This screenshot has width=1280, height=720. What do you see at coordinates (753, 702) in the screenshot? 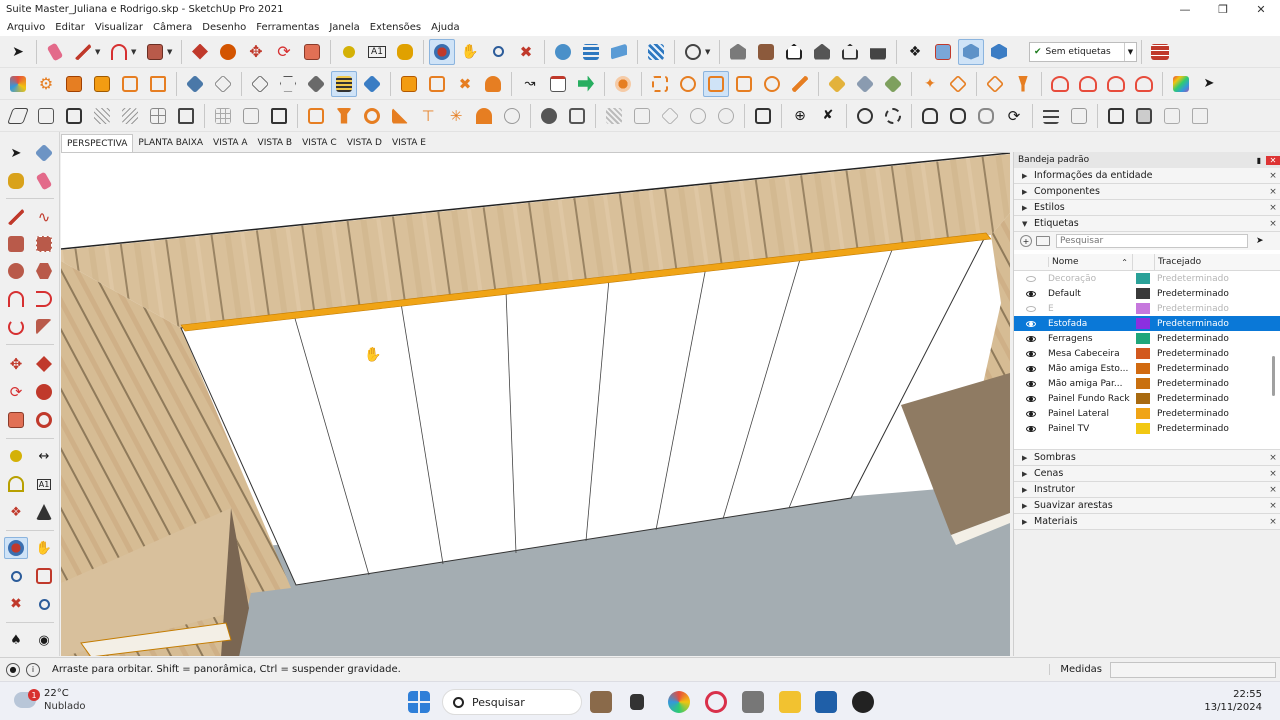
I see `snipping-tool-icon` at bounding box center [753, 702].